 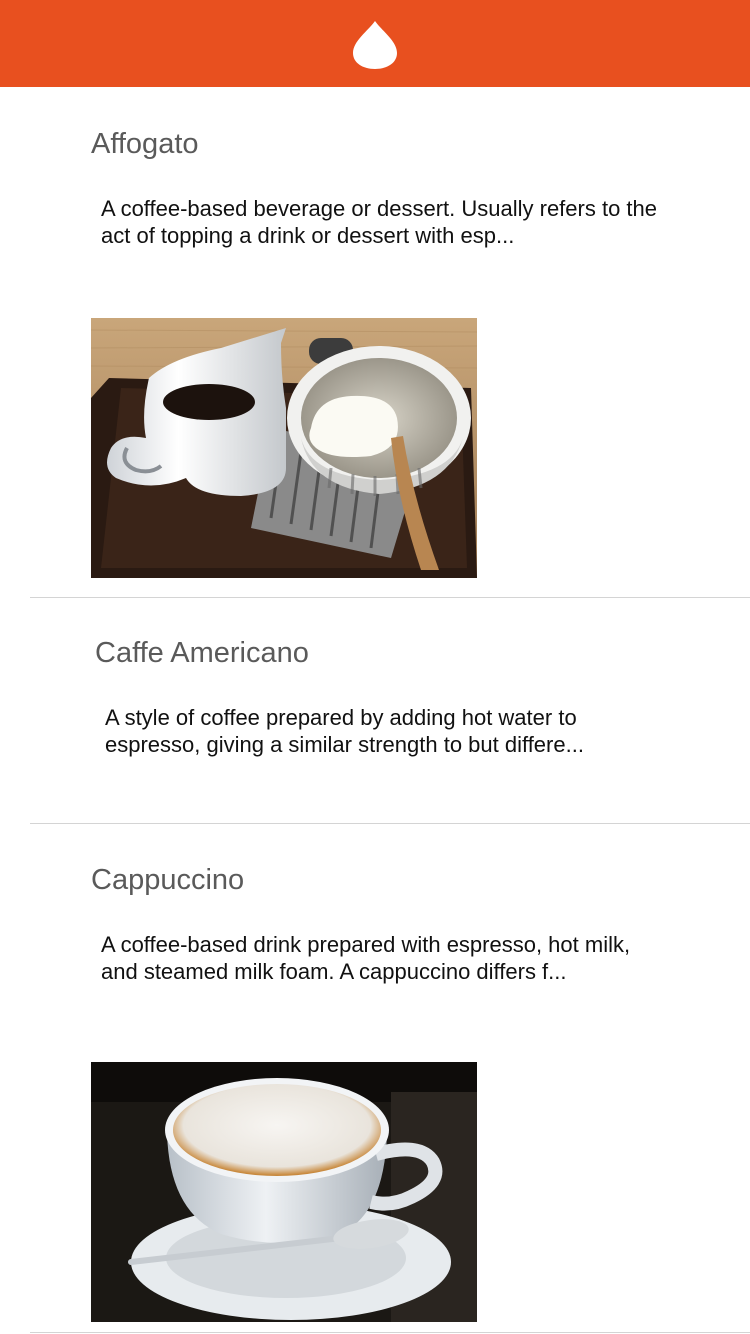 I want to click on row-separator, so click(x=390, y=1332).